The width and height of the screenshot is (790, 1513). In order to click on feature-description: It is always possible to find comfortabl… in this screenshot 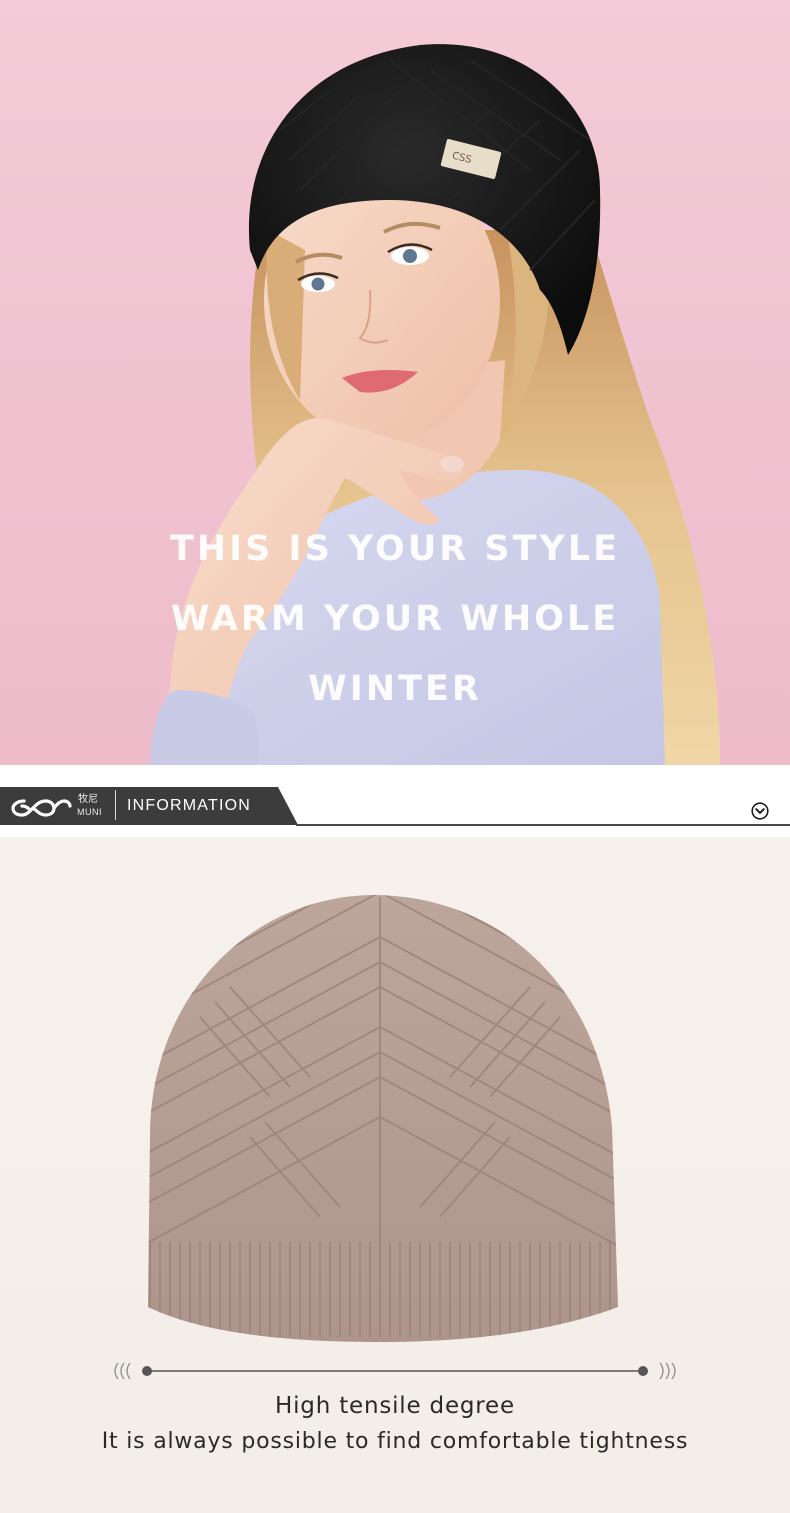, I will do `click(395, 1441)`.